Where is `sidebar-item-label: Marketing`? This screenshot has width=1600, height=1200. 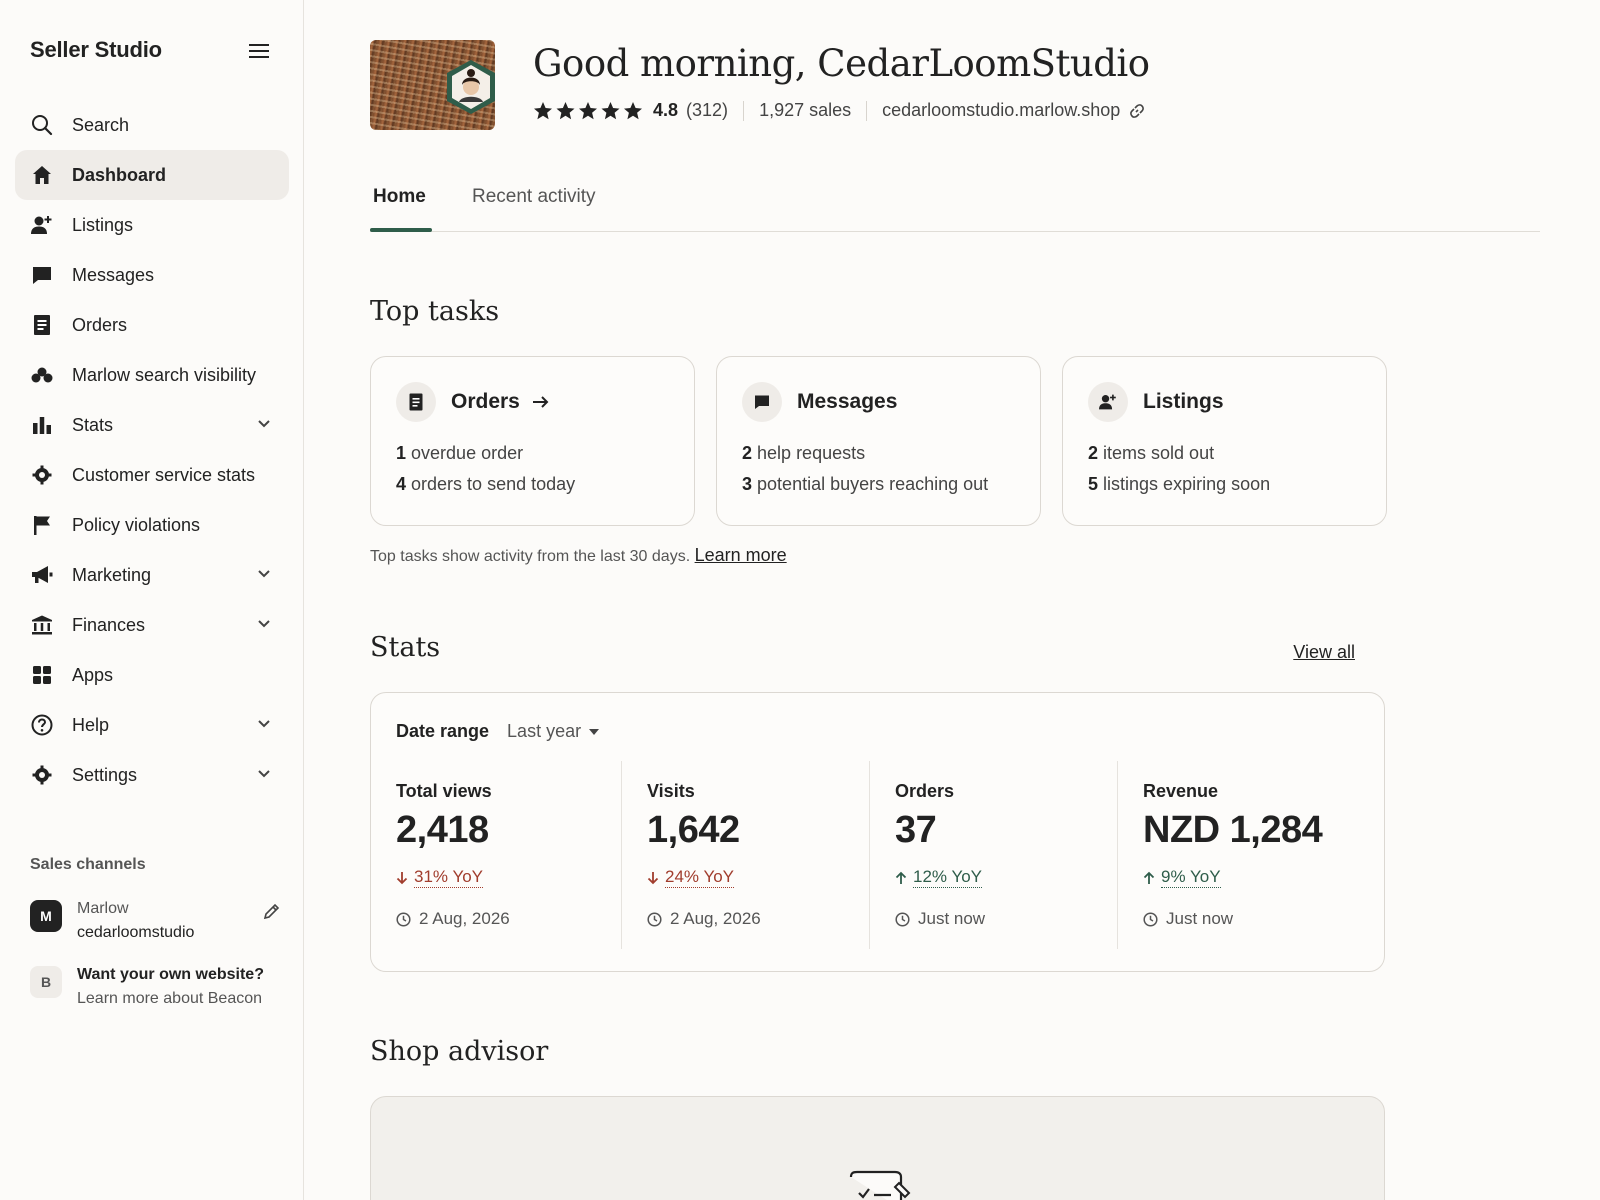 sidebar-item-label: Marketing is located at coordinates (112, 574).